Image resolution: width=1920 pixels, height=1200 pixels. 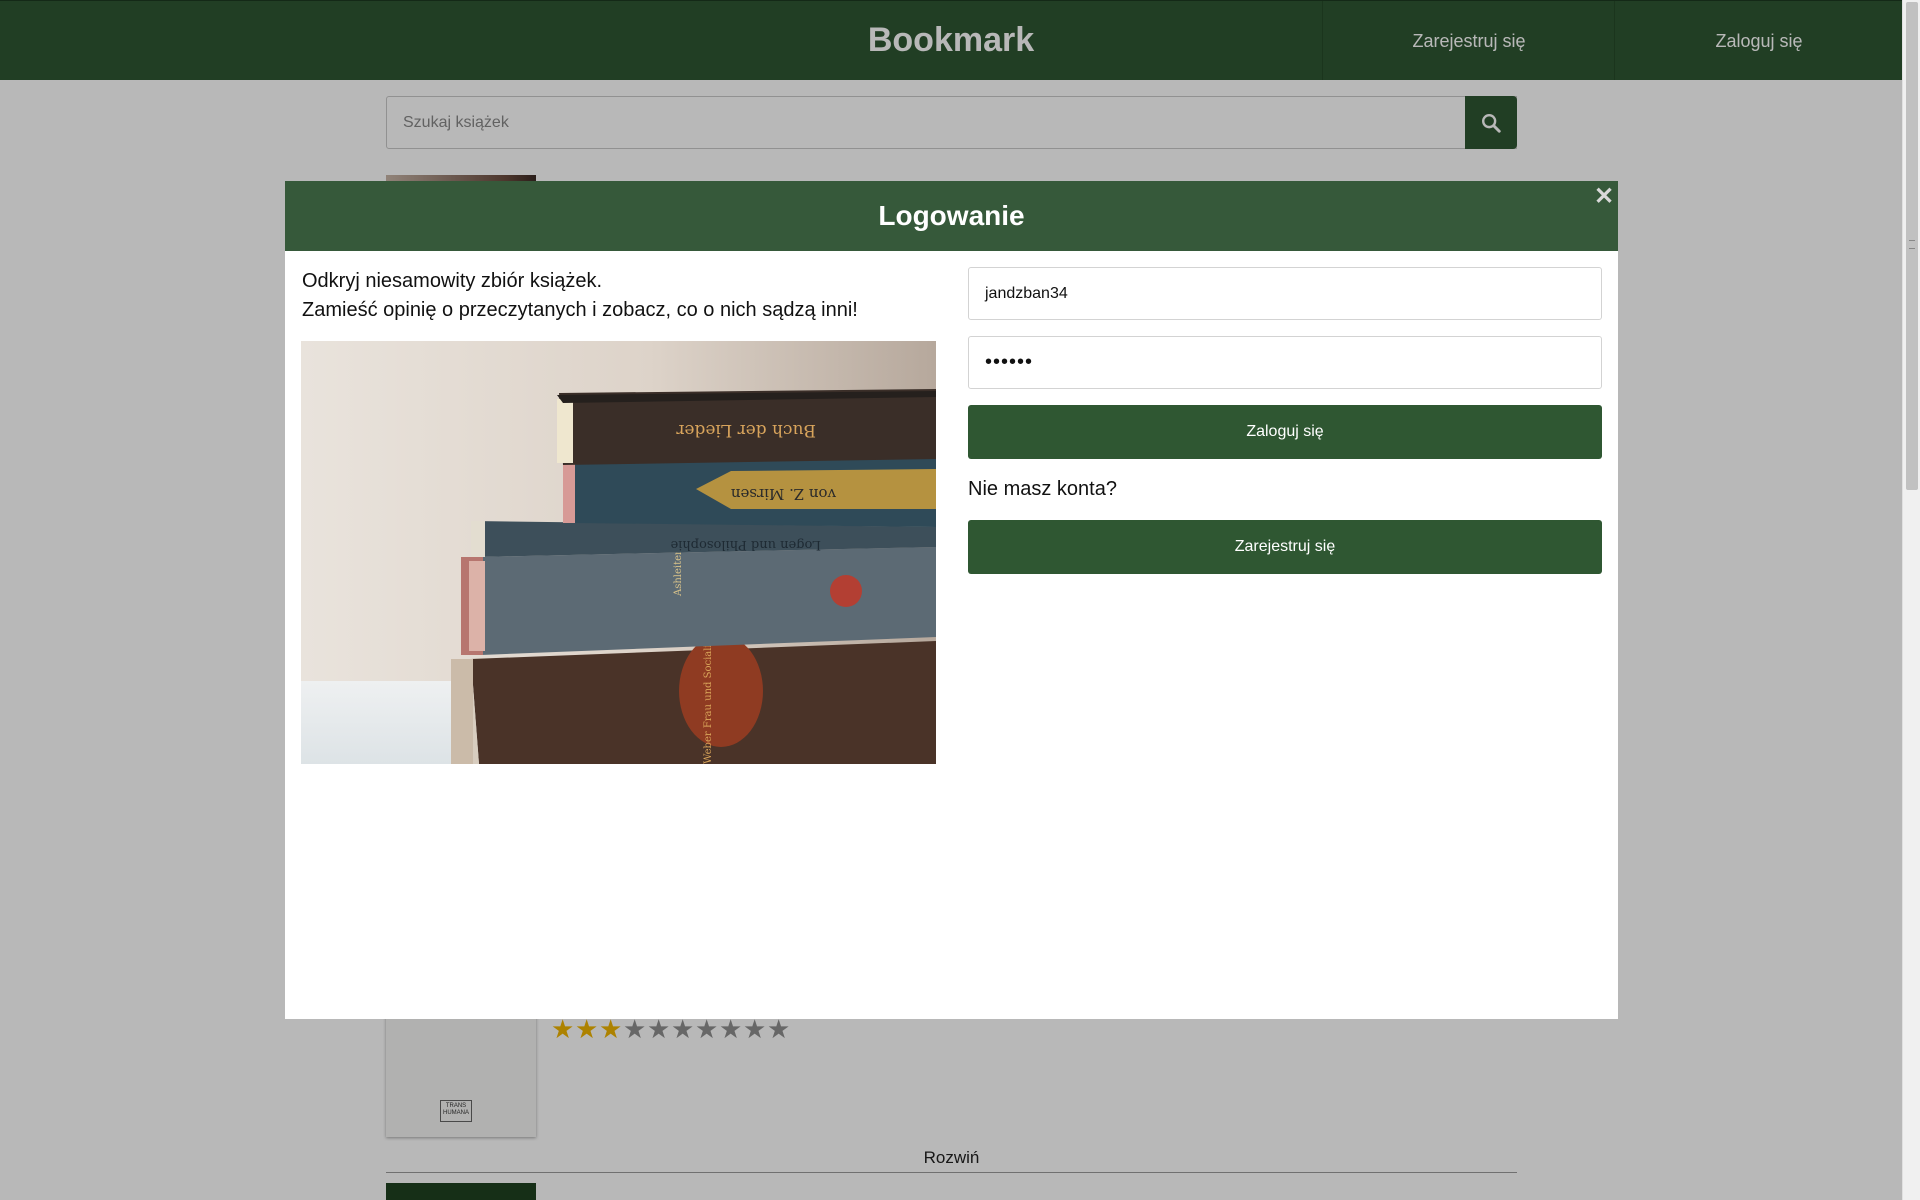 What do you see at coordinates (745, 544) in the screenshot?
I see `photo-spine-text: Logen und Philosophie` at bounding box center [745, 544].